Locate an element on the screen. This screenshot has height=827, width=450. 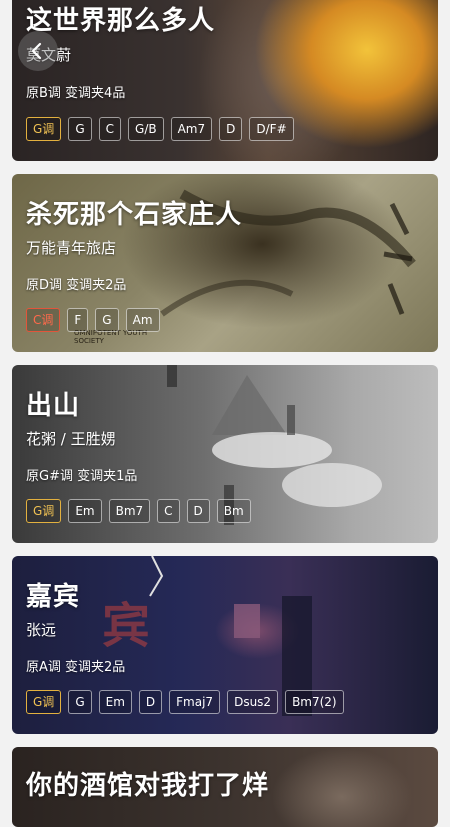
chord-chip: Bm7 is located at coordinates (129, 511).